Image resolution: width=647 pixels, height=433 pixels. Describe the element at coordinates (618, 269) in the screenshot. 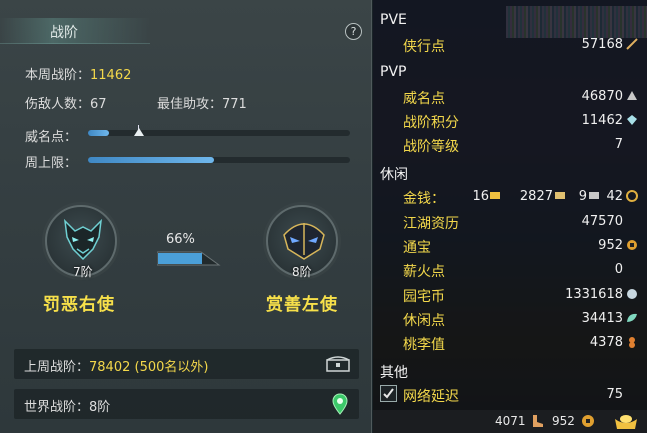

I see `leisure-item-value: 0` at that location.